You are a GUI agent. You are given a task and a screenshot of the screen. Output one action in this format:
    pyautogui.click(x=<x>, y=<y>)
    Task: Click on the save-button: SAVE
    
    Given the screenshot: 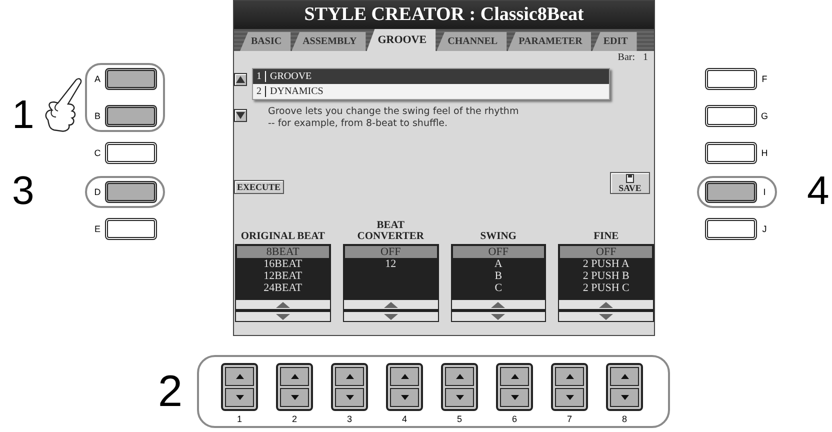 What is the action you would take?
    pyautogui.click(x=630, y=183)
    